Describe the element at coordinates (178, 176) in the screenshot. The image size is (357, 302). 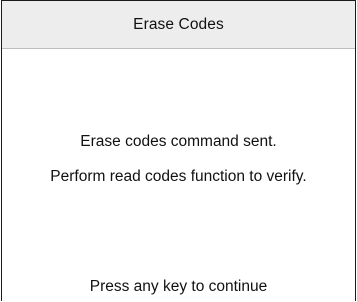
I see `instruction-message: Perform read codes function to verify.` at that location.